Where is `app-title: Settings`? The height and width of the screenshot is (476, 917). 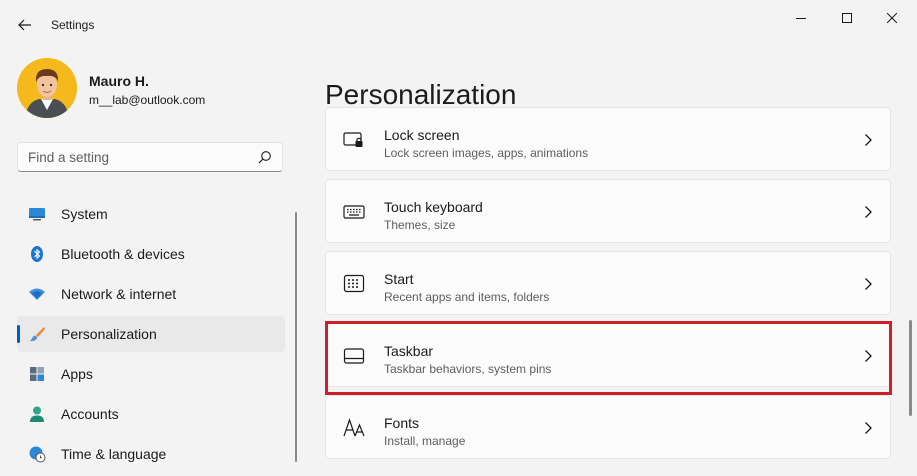
app-title: Settings is located at coordinates (73, 25).